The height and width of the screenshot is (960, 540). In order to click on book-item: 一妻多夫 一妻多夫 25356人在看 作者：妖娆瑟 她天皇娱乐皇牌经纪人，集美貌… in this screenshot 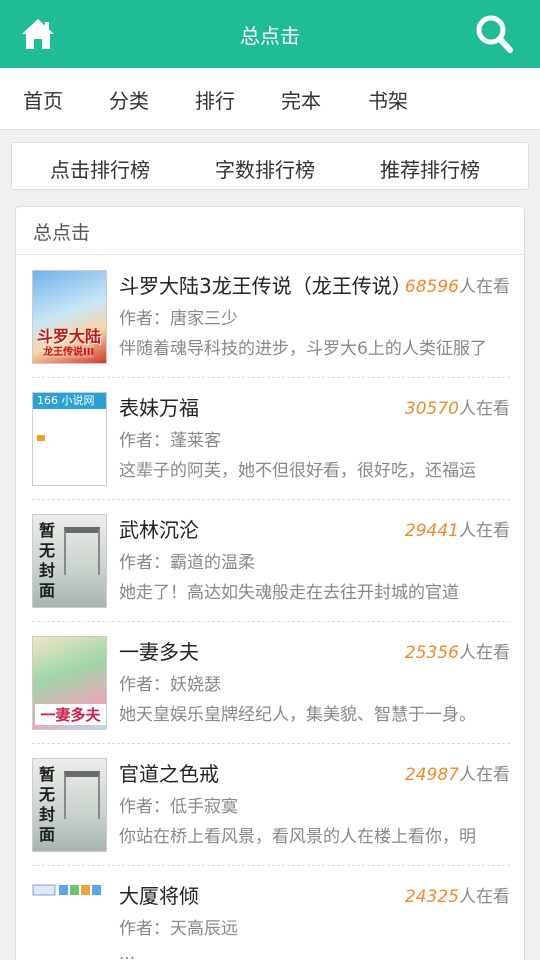, I will do `click(271, 683)`.